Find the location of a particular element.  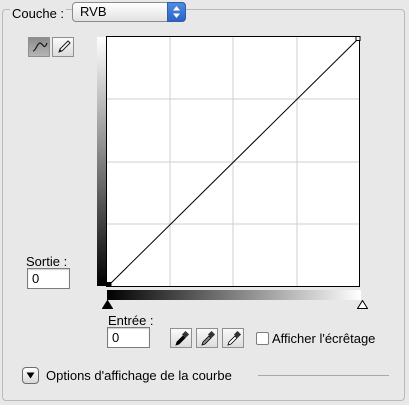

curve-point-tool-button is located at coordinates (39, 47).